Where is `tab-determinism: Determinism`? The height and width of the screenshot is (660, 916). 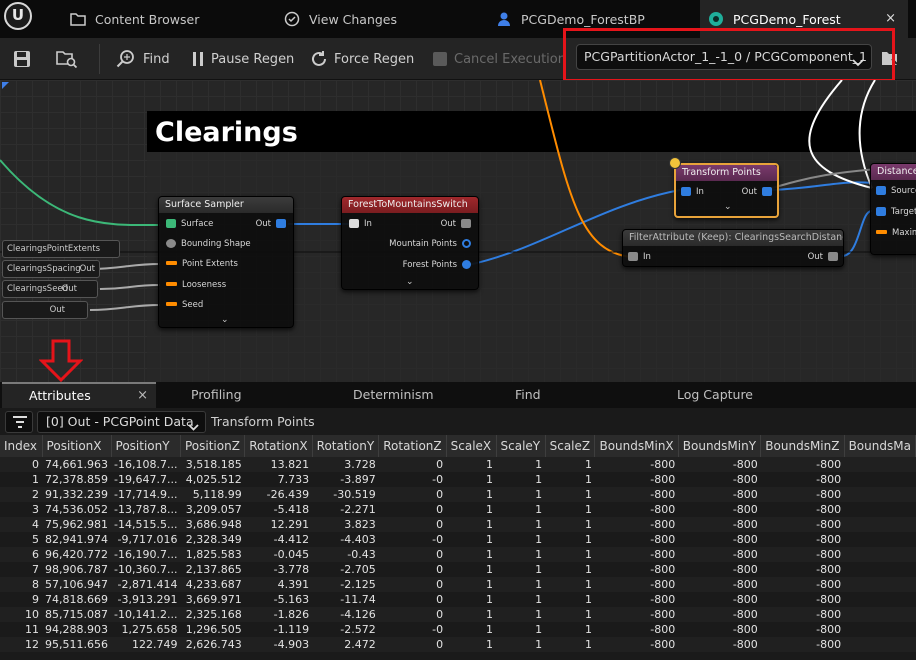 tab-determinism: Determinism is located at coordinates (393, 395).